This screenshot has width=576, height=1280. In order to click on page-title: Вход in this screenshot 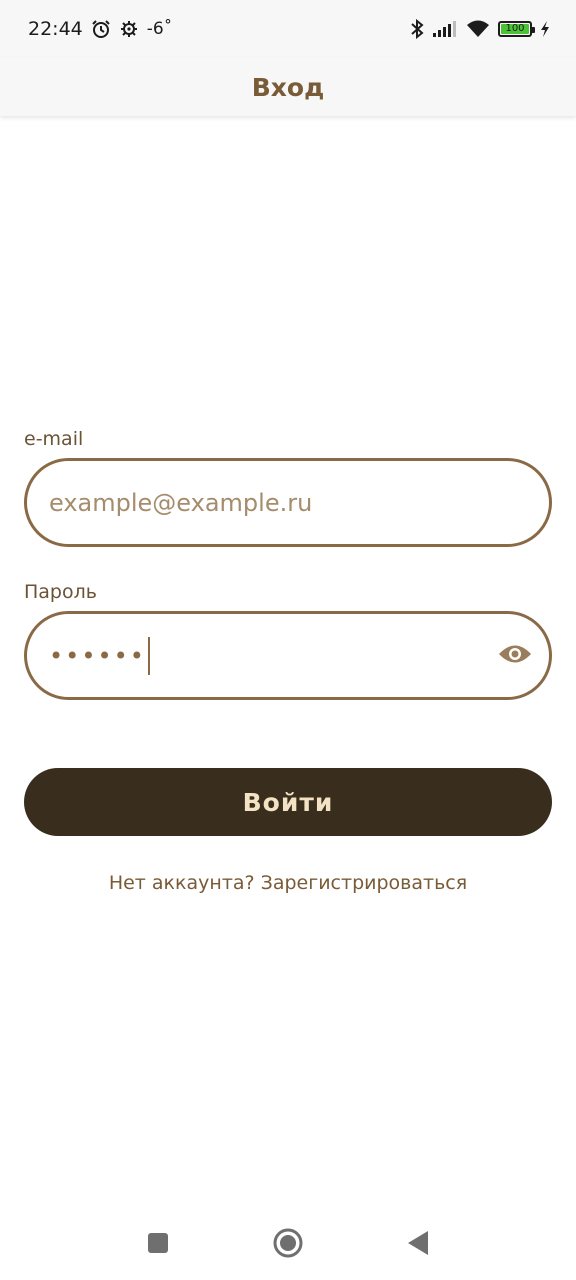, I will do `click(288, 87)`.